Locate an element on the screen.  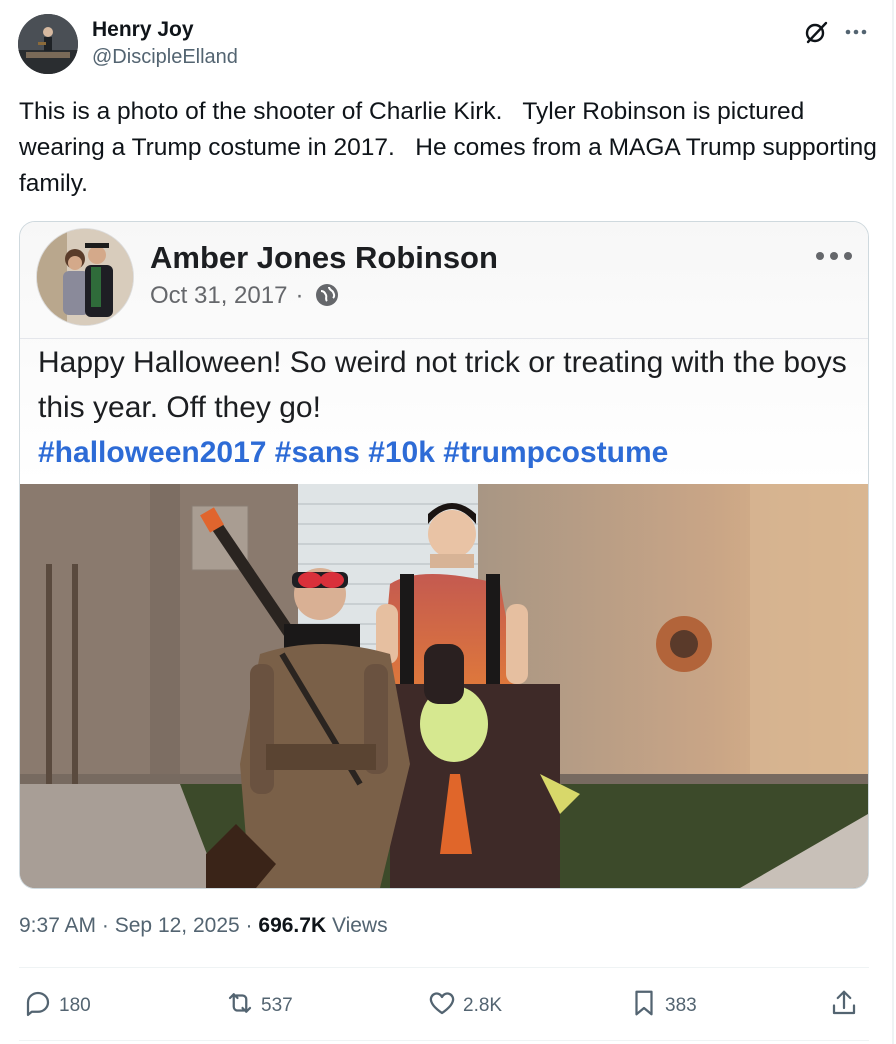
repost-count: 537 is located at coordinates (277, 1005).